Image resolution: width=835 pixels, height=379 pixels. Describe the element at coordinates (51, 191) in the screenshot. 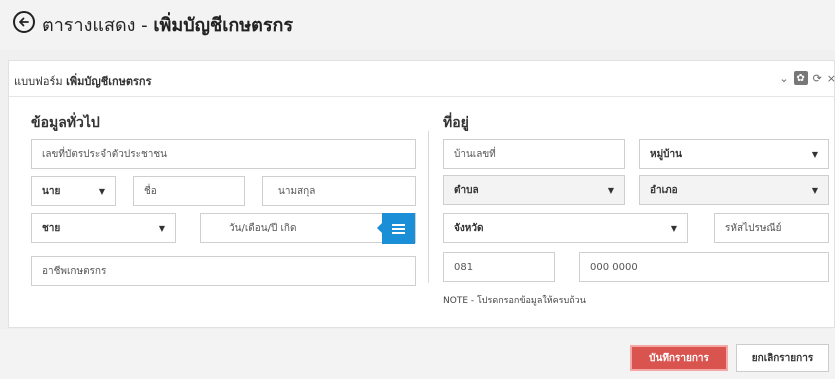

I see `title-select-value: นาย` at that location.